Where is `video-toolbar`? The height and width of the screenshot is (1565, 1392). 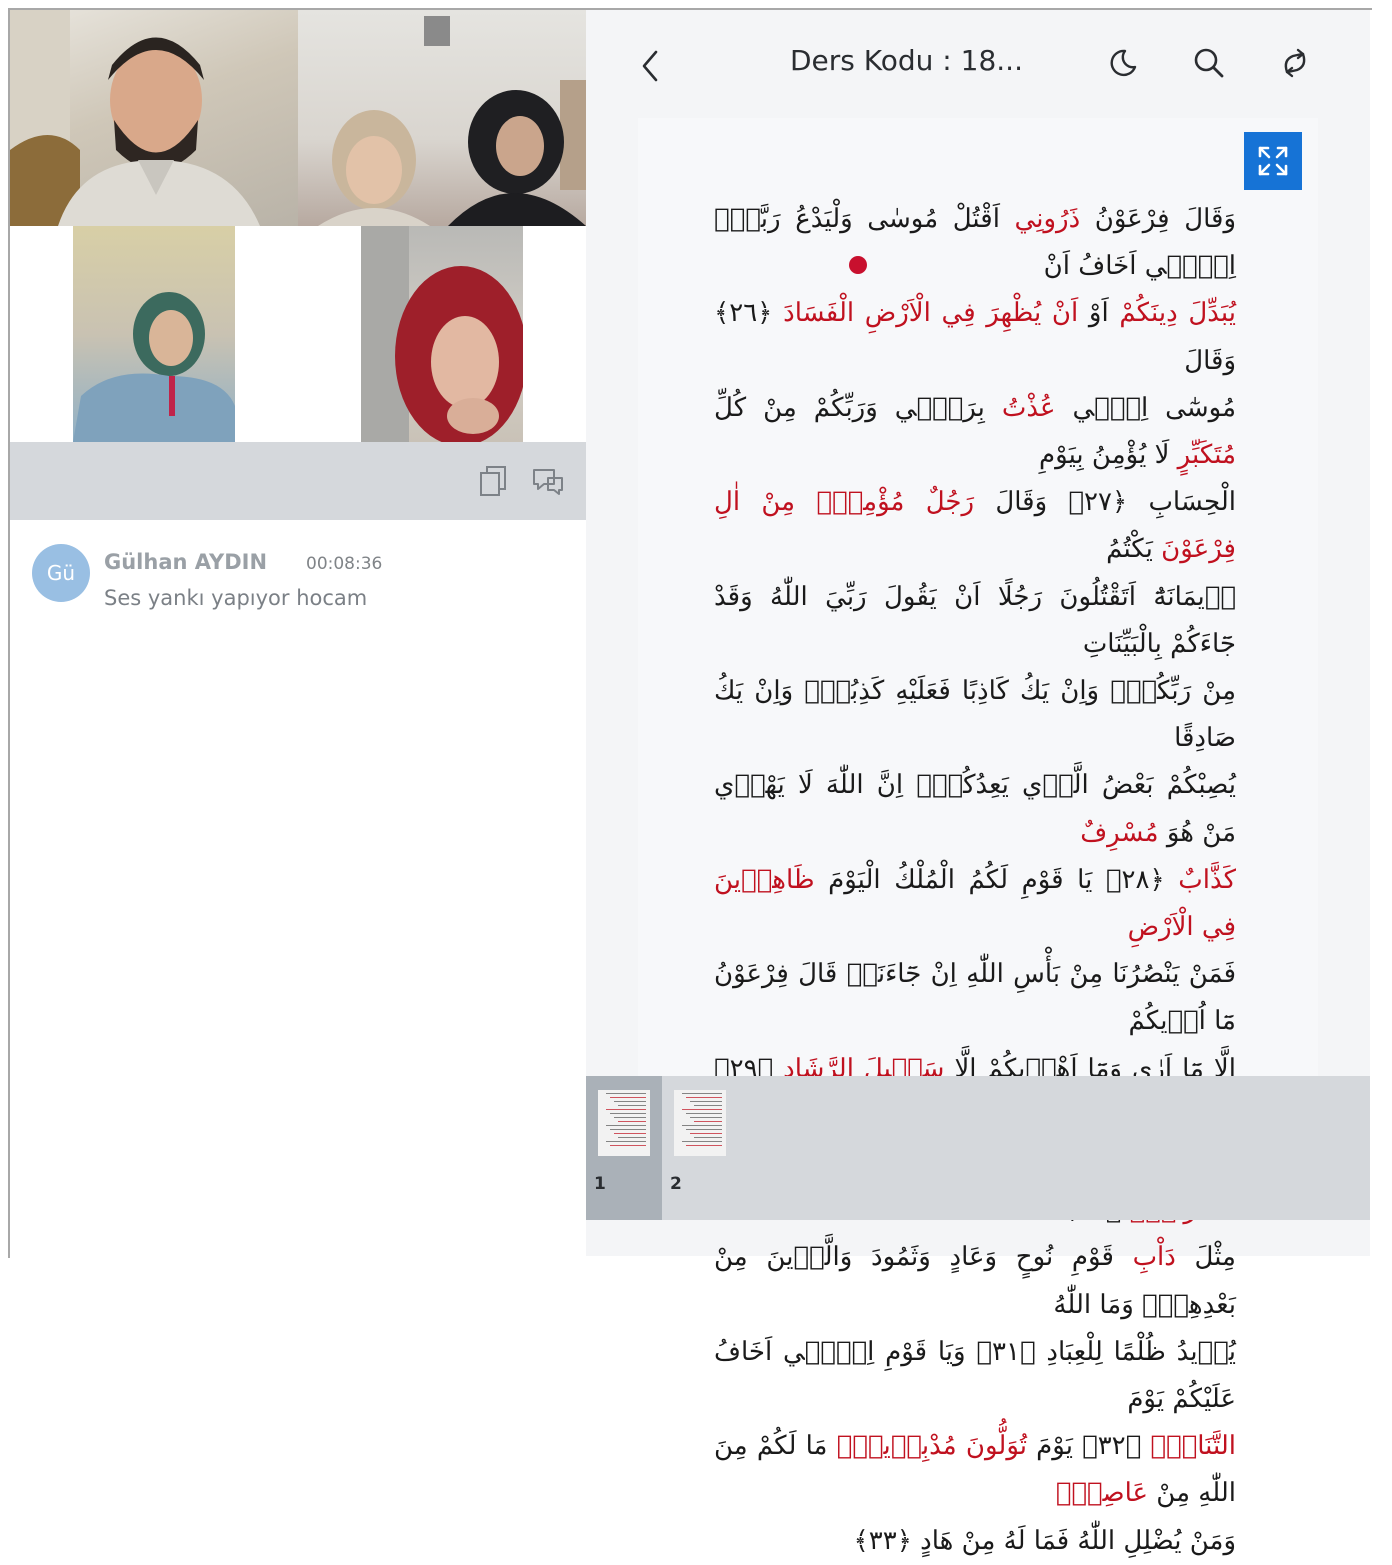
video-toolbar is located at coordinates (298, 481).